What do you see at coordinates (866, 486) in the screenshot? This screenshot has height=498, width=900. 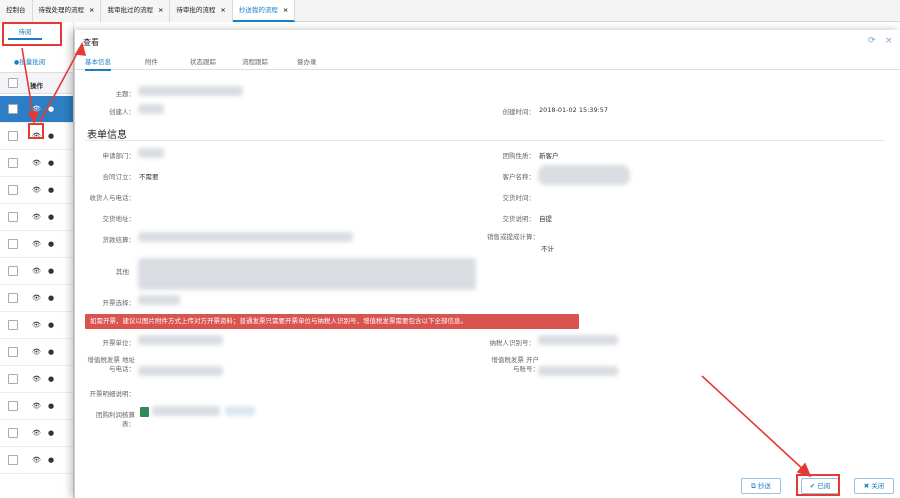 I see `close-x-icon: ✖` at bounding box center [866, 486].